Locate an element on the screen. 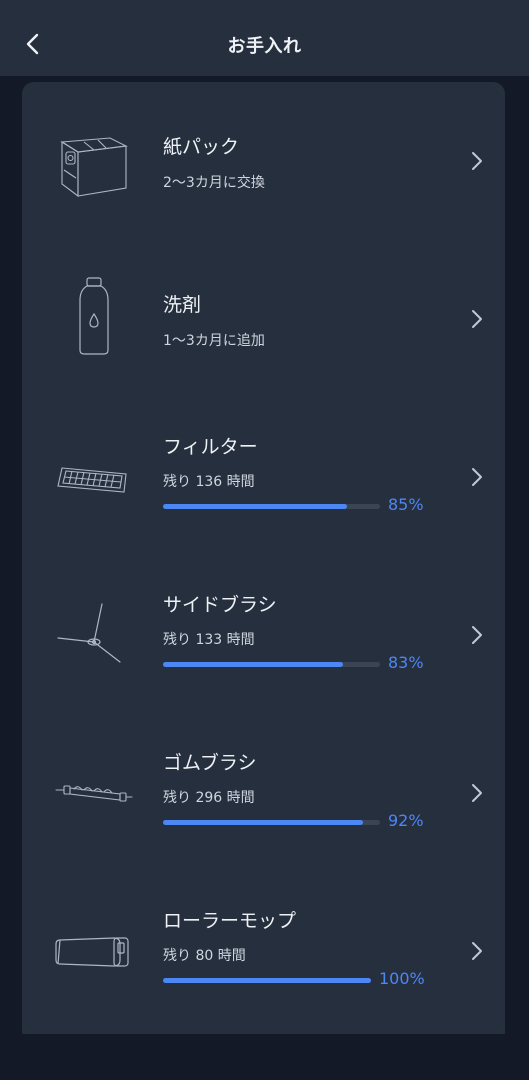 Image resolution: width=529 pixels, height=1080 pixels. item-title: 洗剤 is located at coordinates (182, 305).